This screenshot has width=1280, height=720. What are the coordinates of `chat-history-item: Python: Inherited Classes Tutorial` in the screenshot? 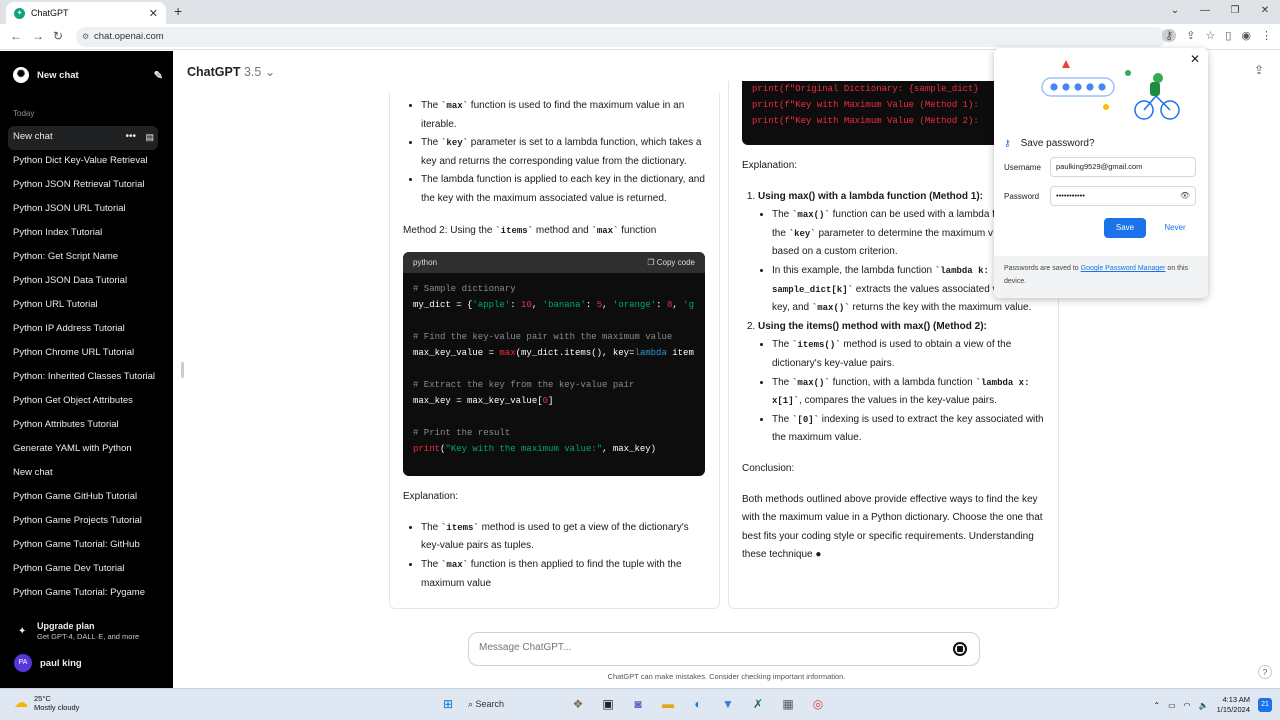 It's located at (83, 378).